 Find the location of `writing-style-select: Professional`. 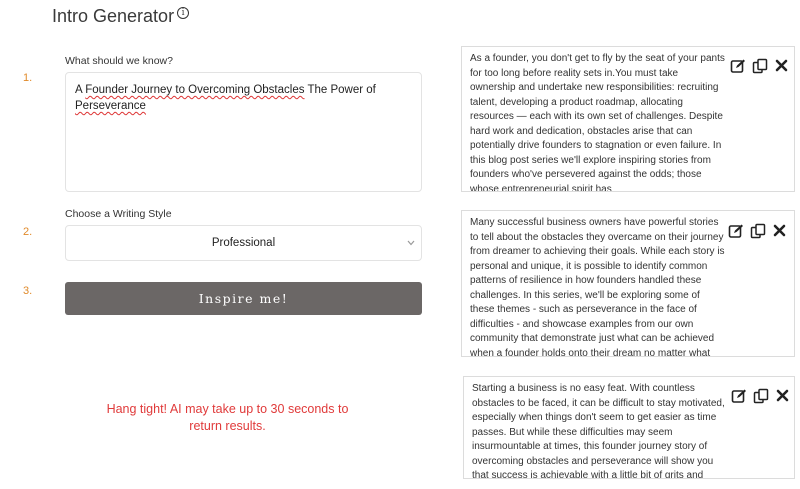

writing-style-select: Professional is located at coordinates (243, 243).